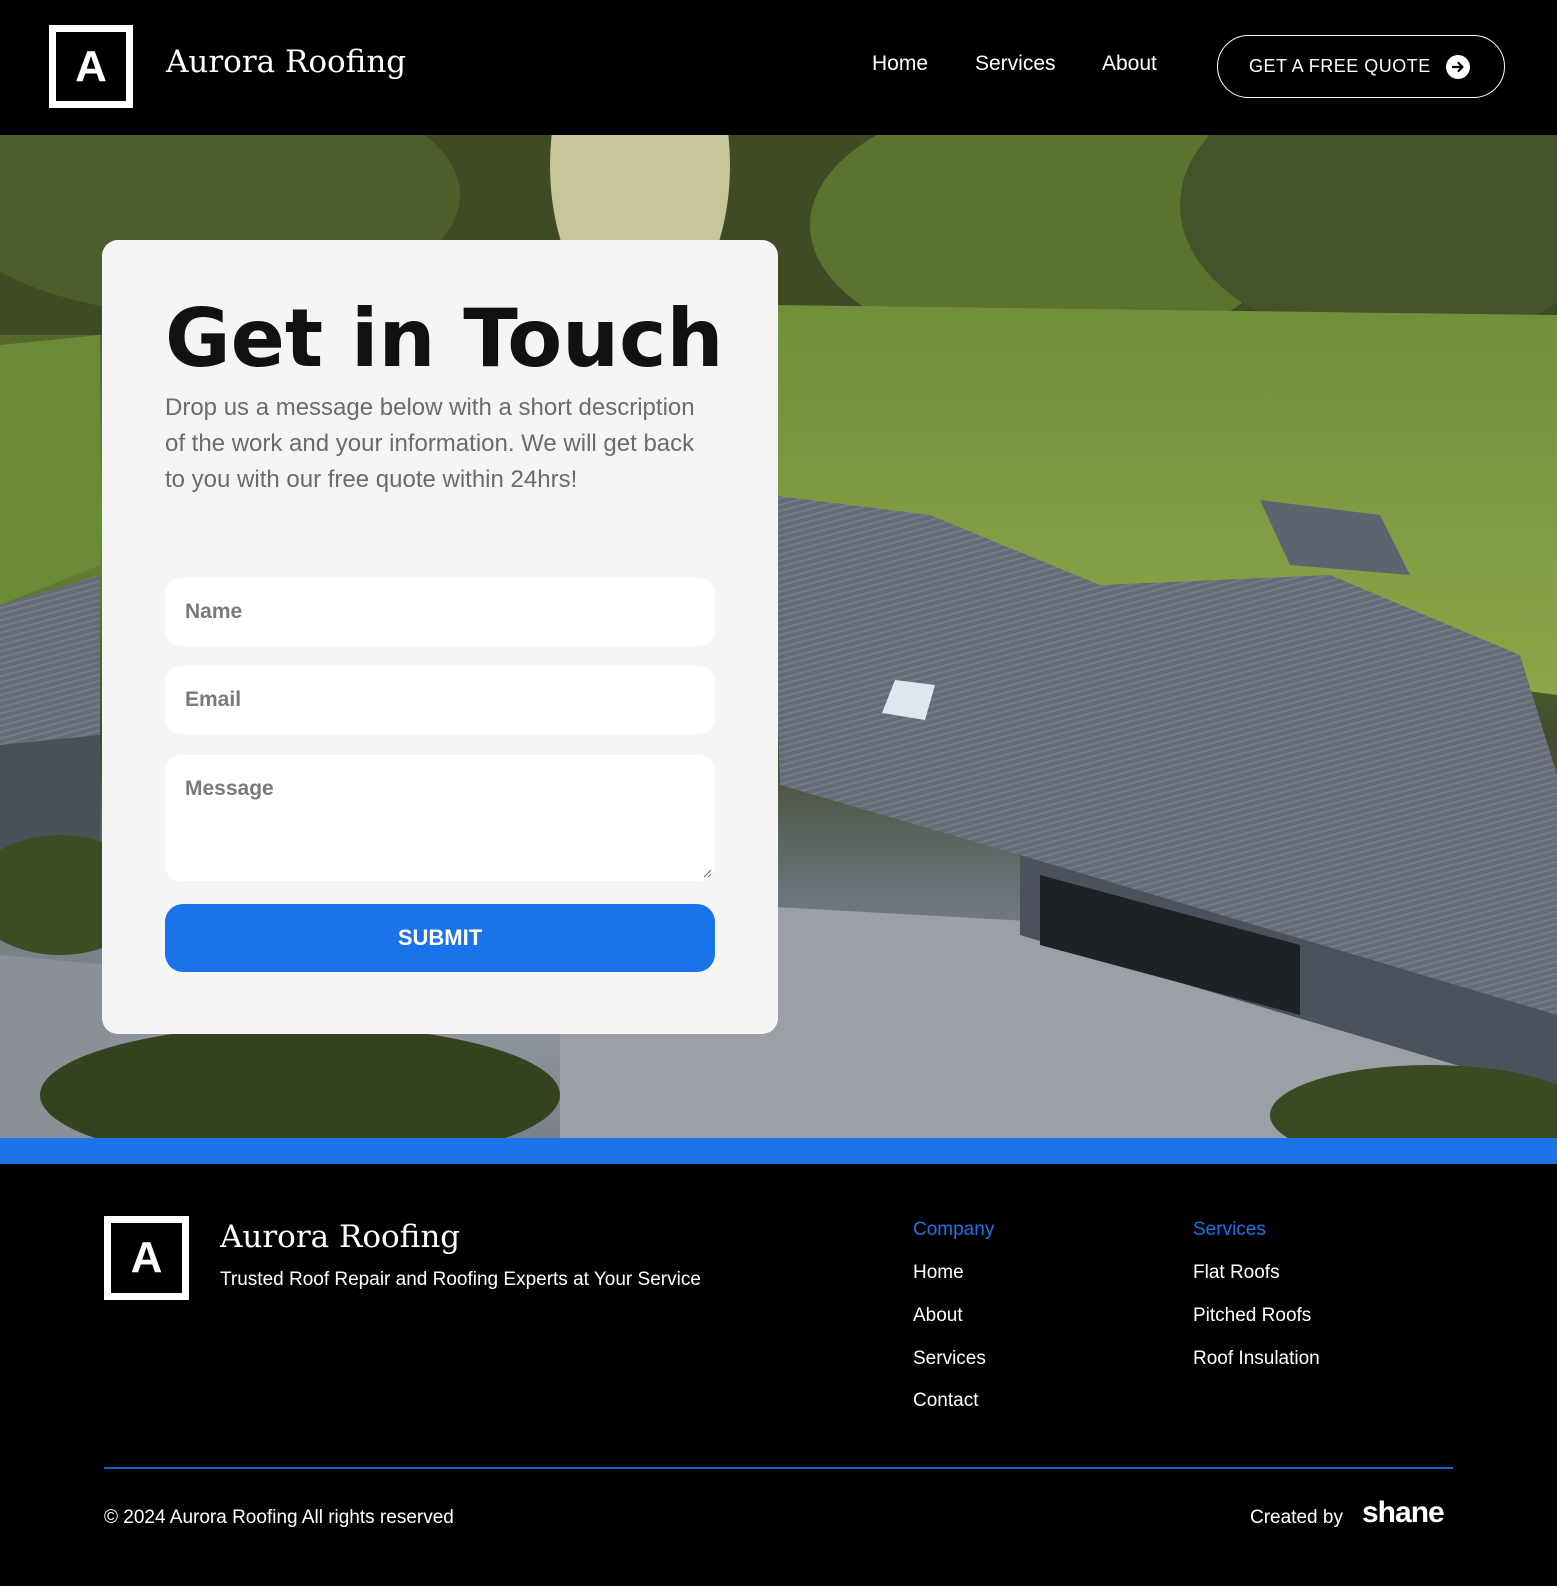 The height and width of the screenshot is (1586, 1557). Describe the element at coordinates (1256, 1359) in the screenshot. I see `footer-link-roof-insulation: Roof Insulation` at that location.